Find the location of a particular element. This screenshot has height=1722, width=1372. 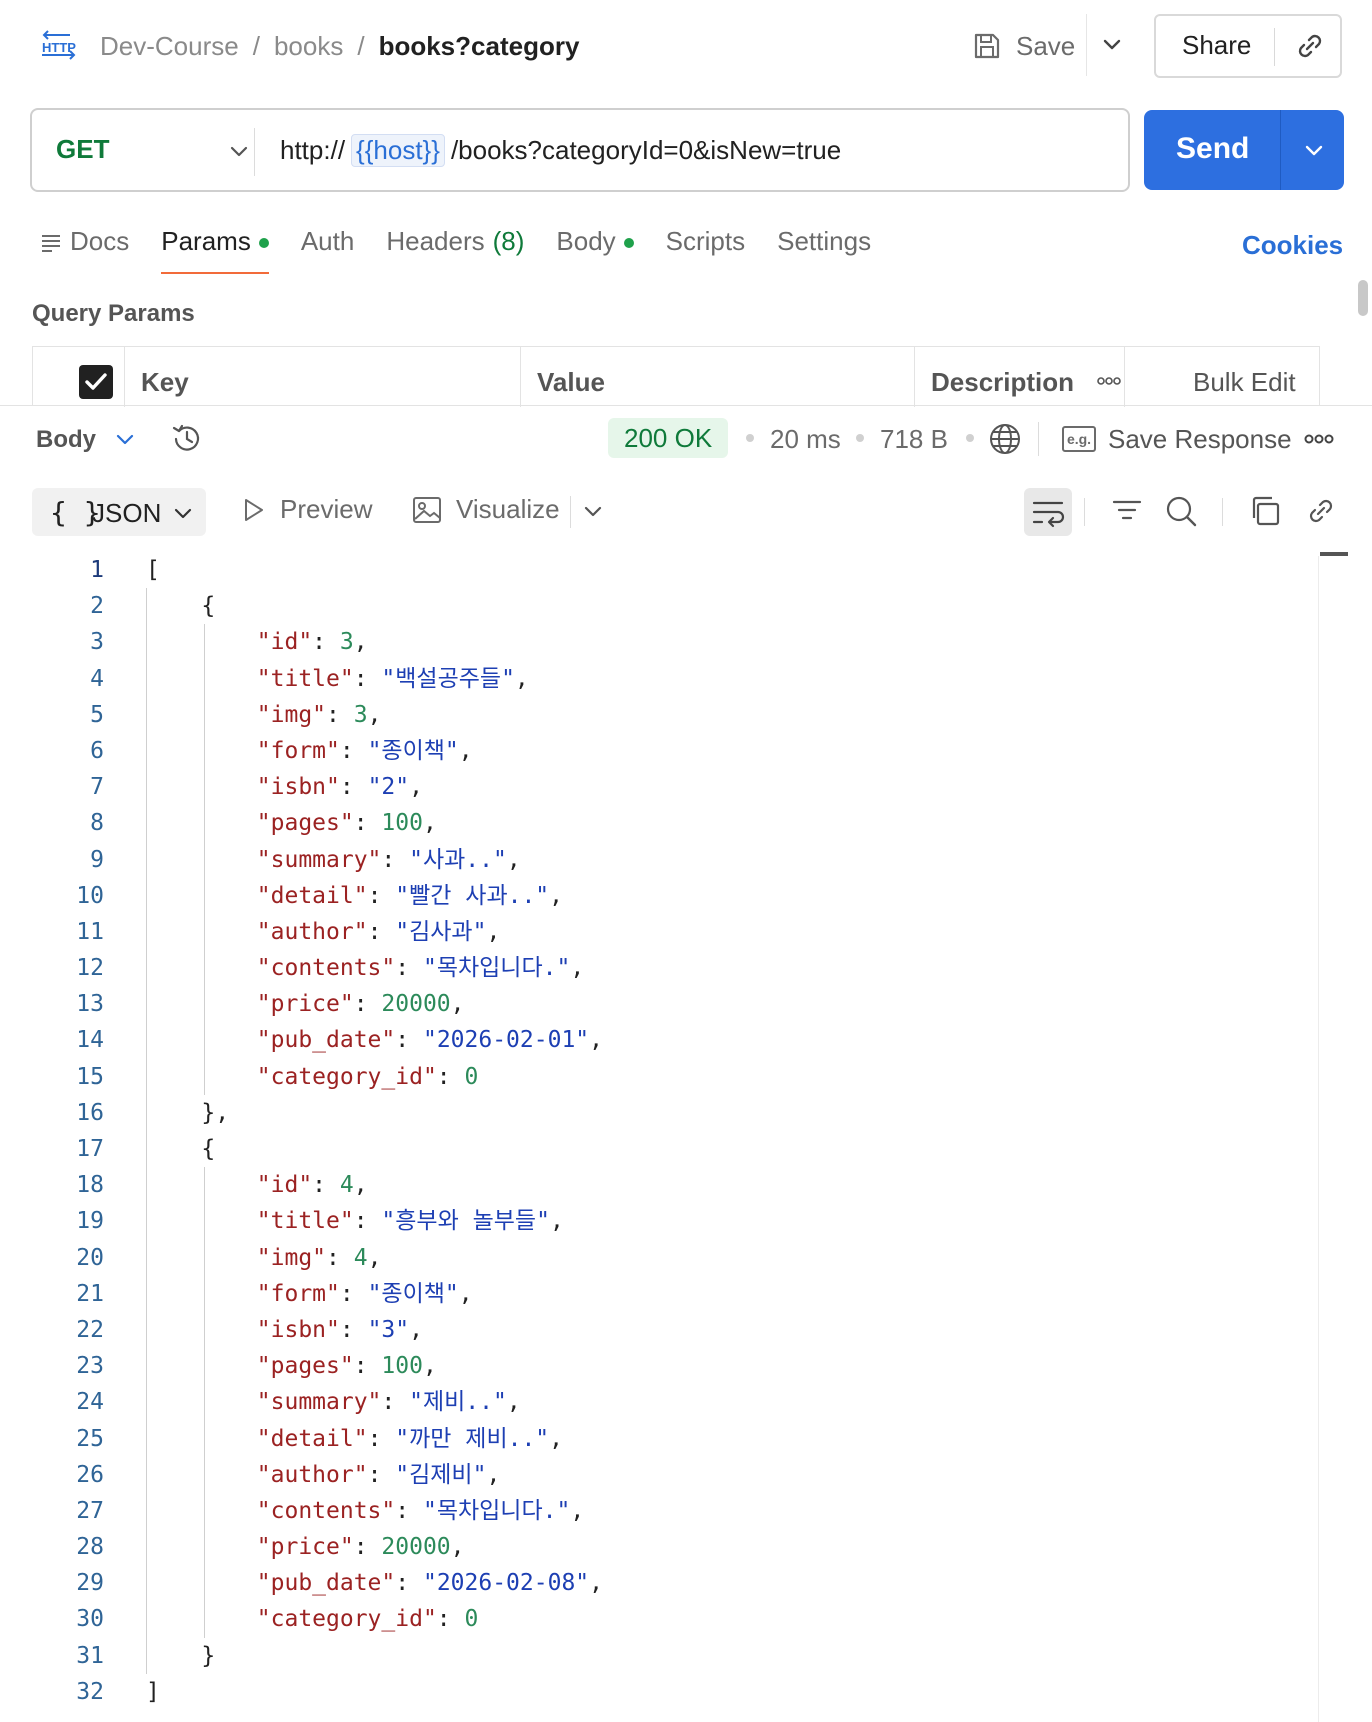

tab-label: Auth is located at coordinates (327, 241).